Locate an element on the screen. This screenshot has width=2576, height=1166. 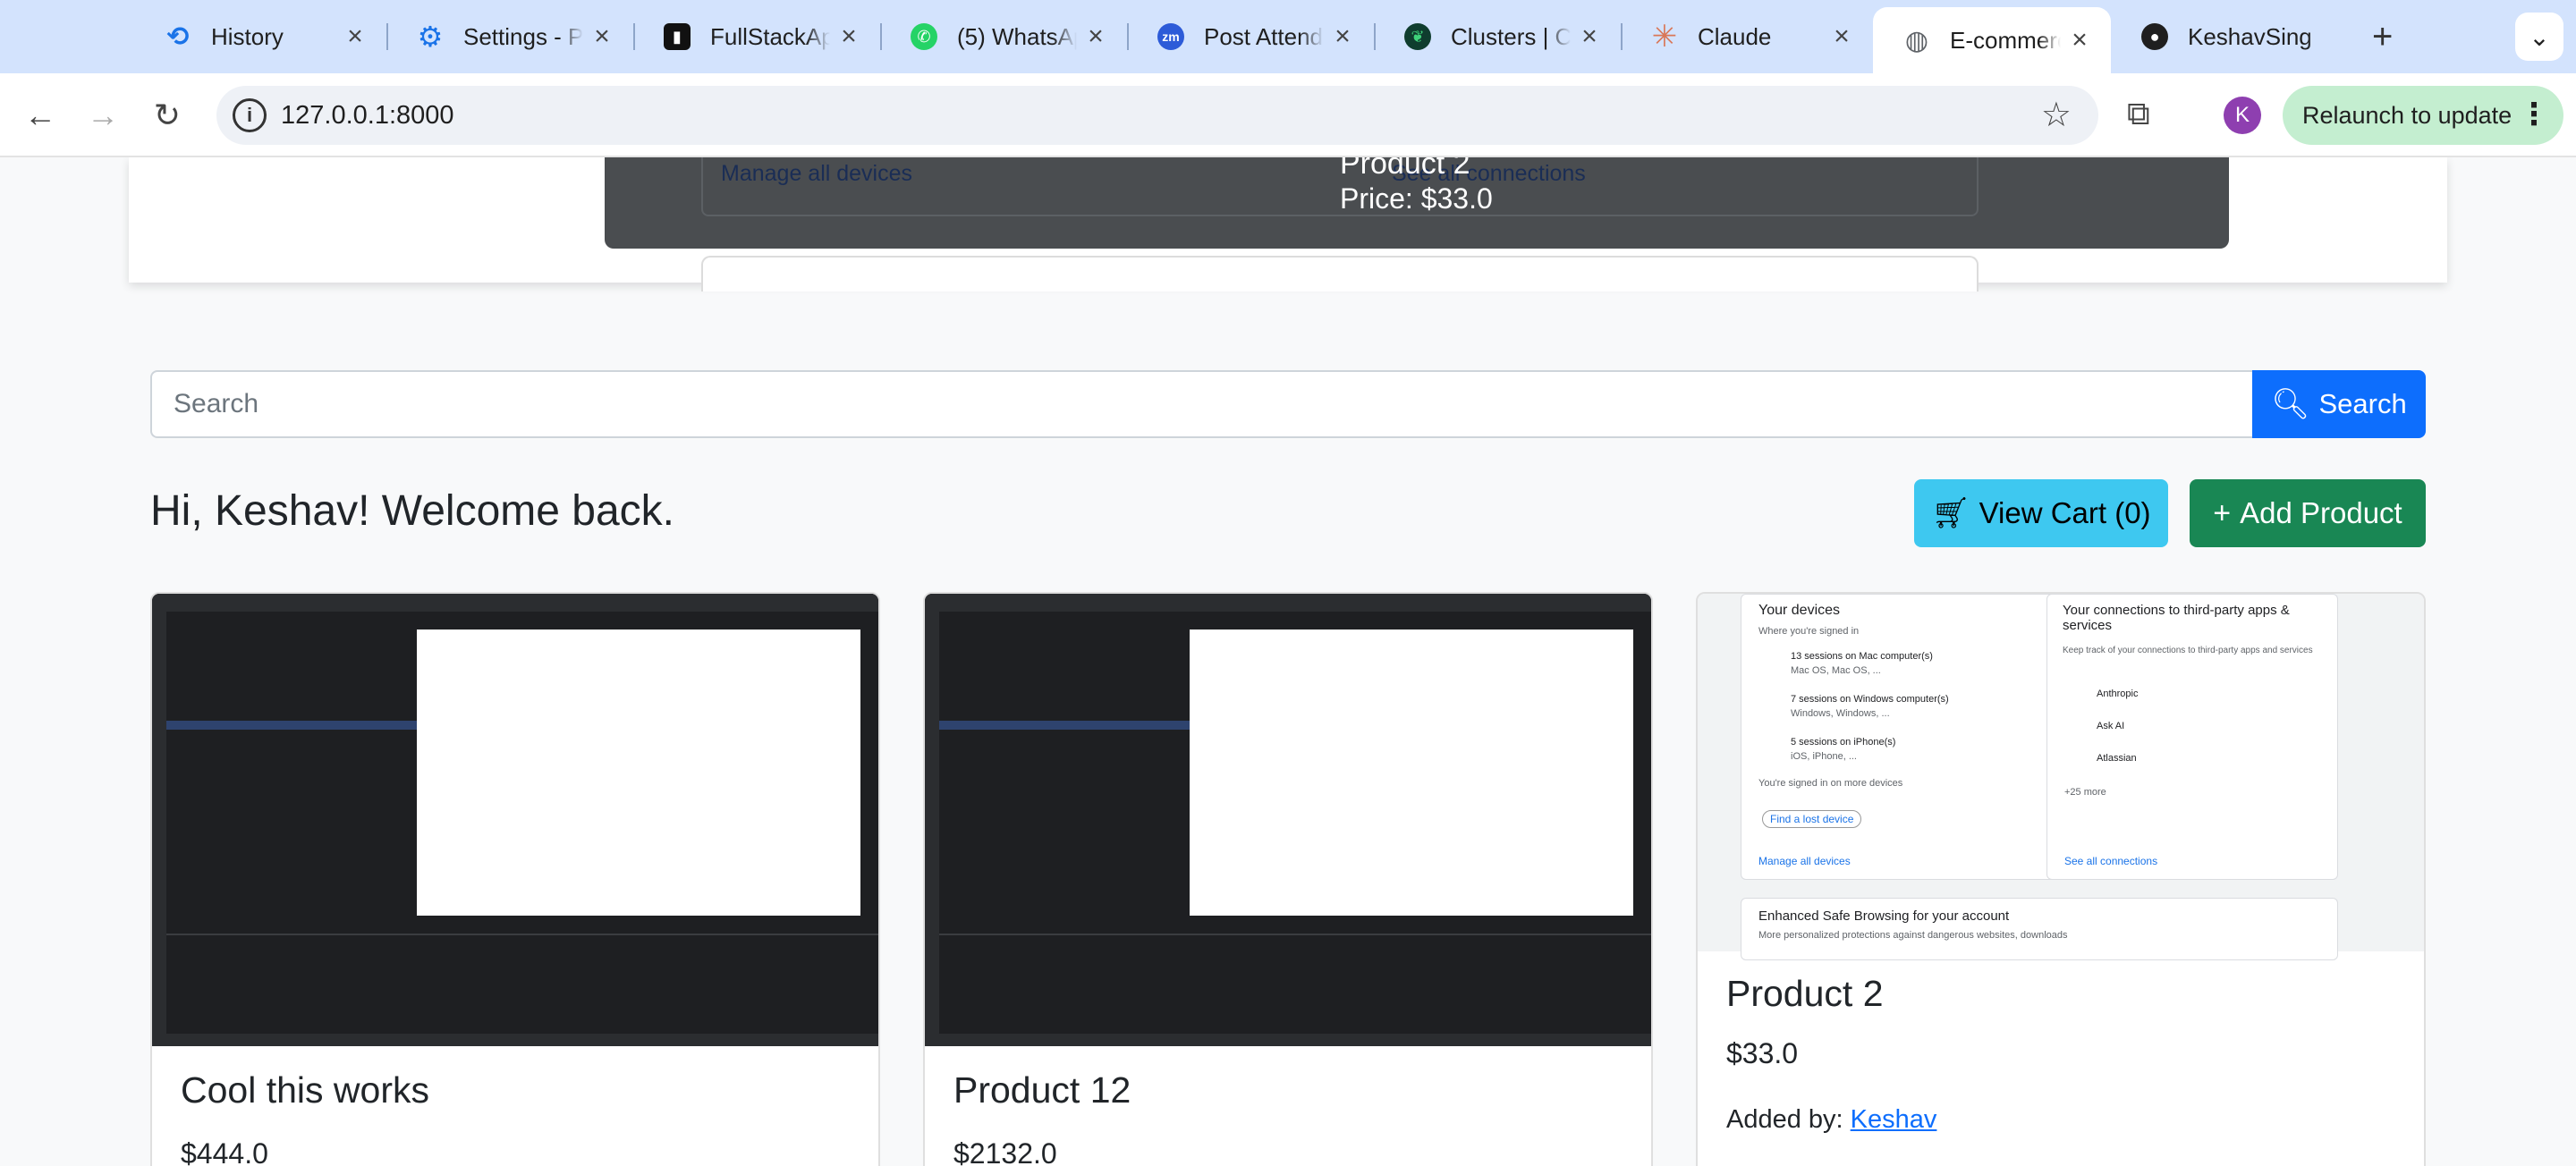
search-button-label: Search is located at coordinates (2362, 403).